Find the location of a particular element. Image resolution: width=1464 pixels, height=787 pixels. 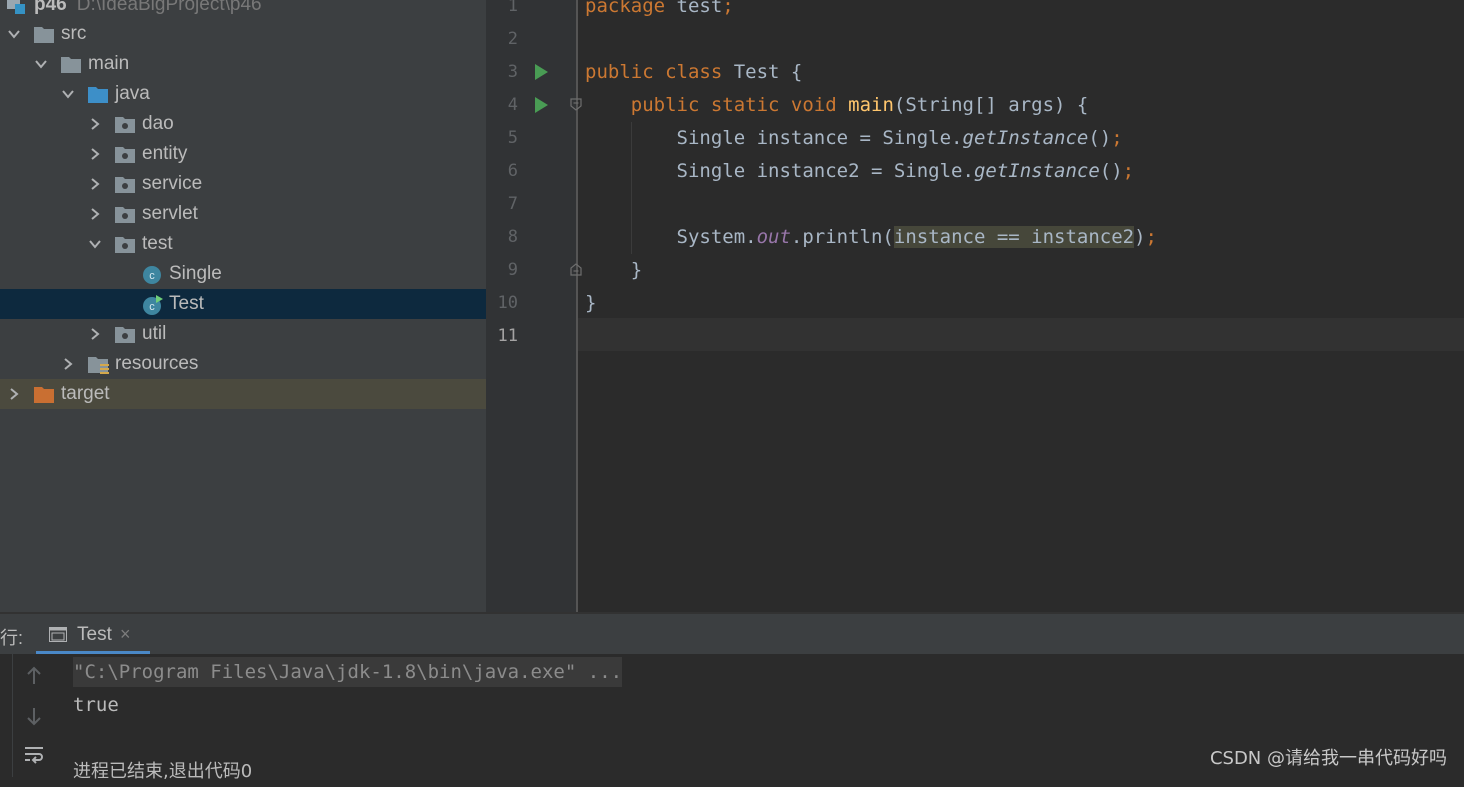

console-output: true is located at coordinates (96, 705).